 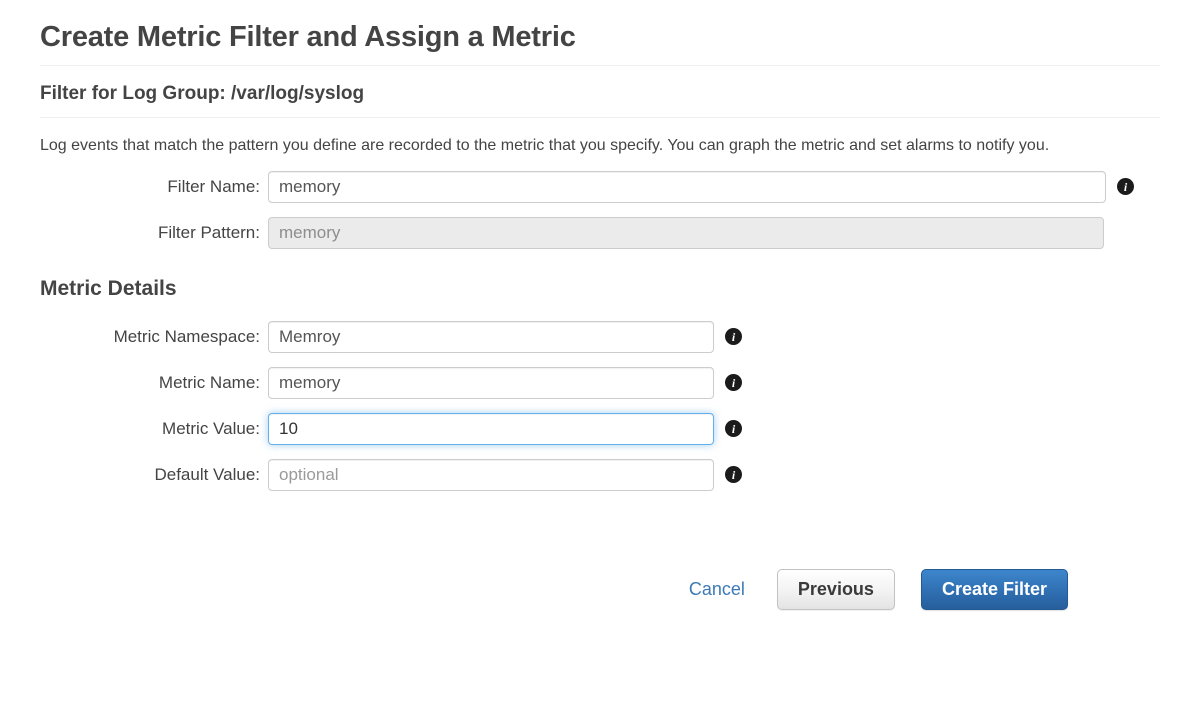 I want to click on default-value-label: Default Value:, so click(x=207, y=474).